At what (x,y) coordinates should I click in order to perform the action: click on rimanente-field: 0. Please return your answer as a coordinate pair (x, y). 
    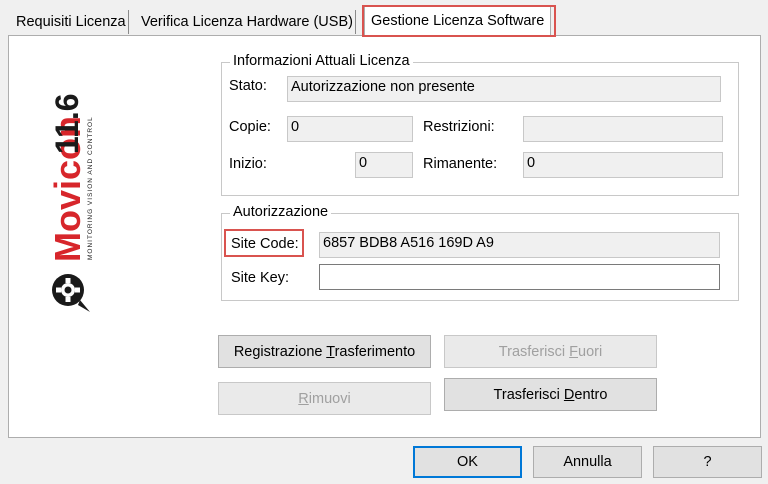
    Looking at the image, I should click on (623, 165).